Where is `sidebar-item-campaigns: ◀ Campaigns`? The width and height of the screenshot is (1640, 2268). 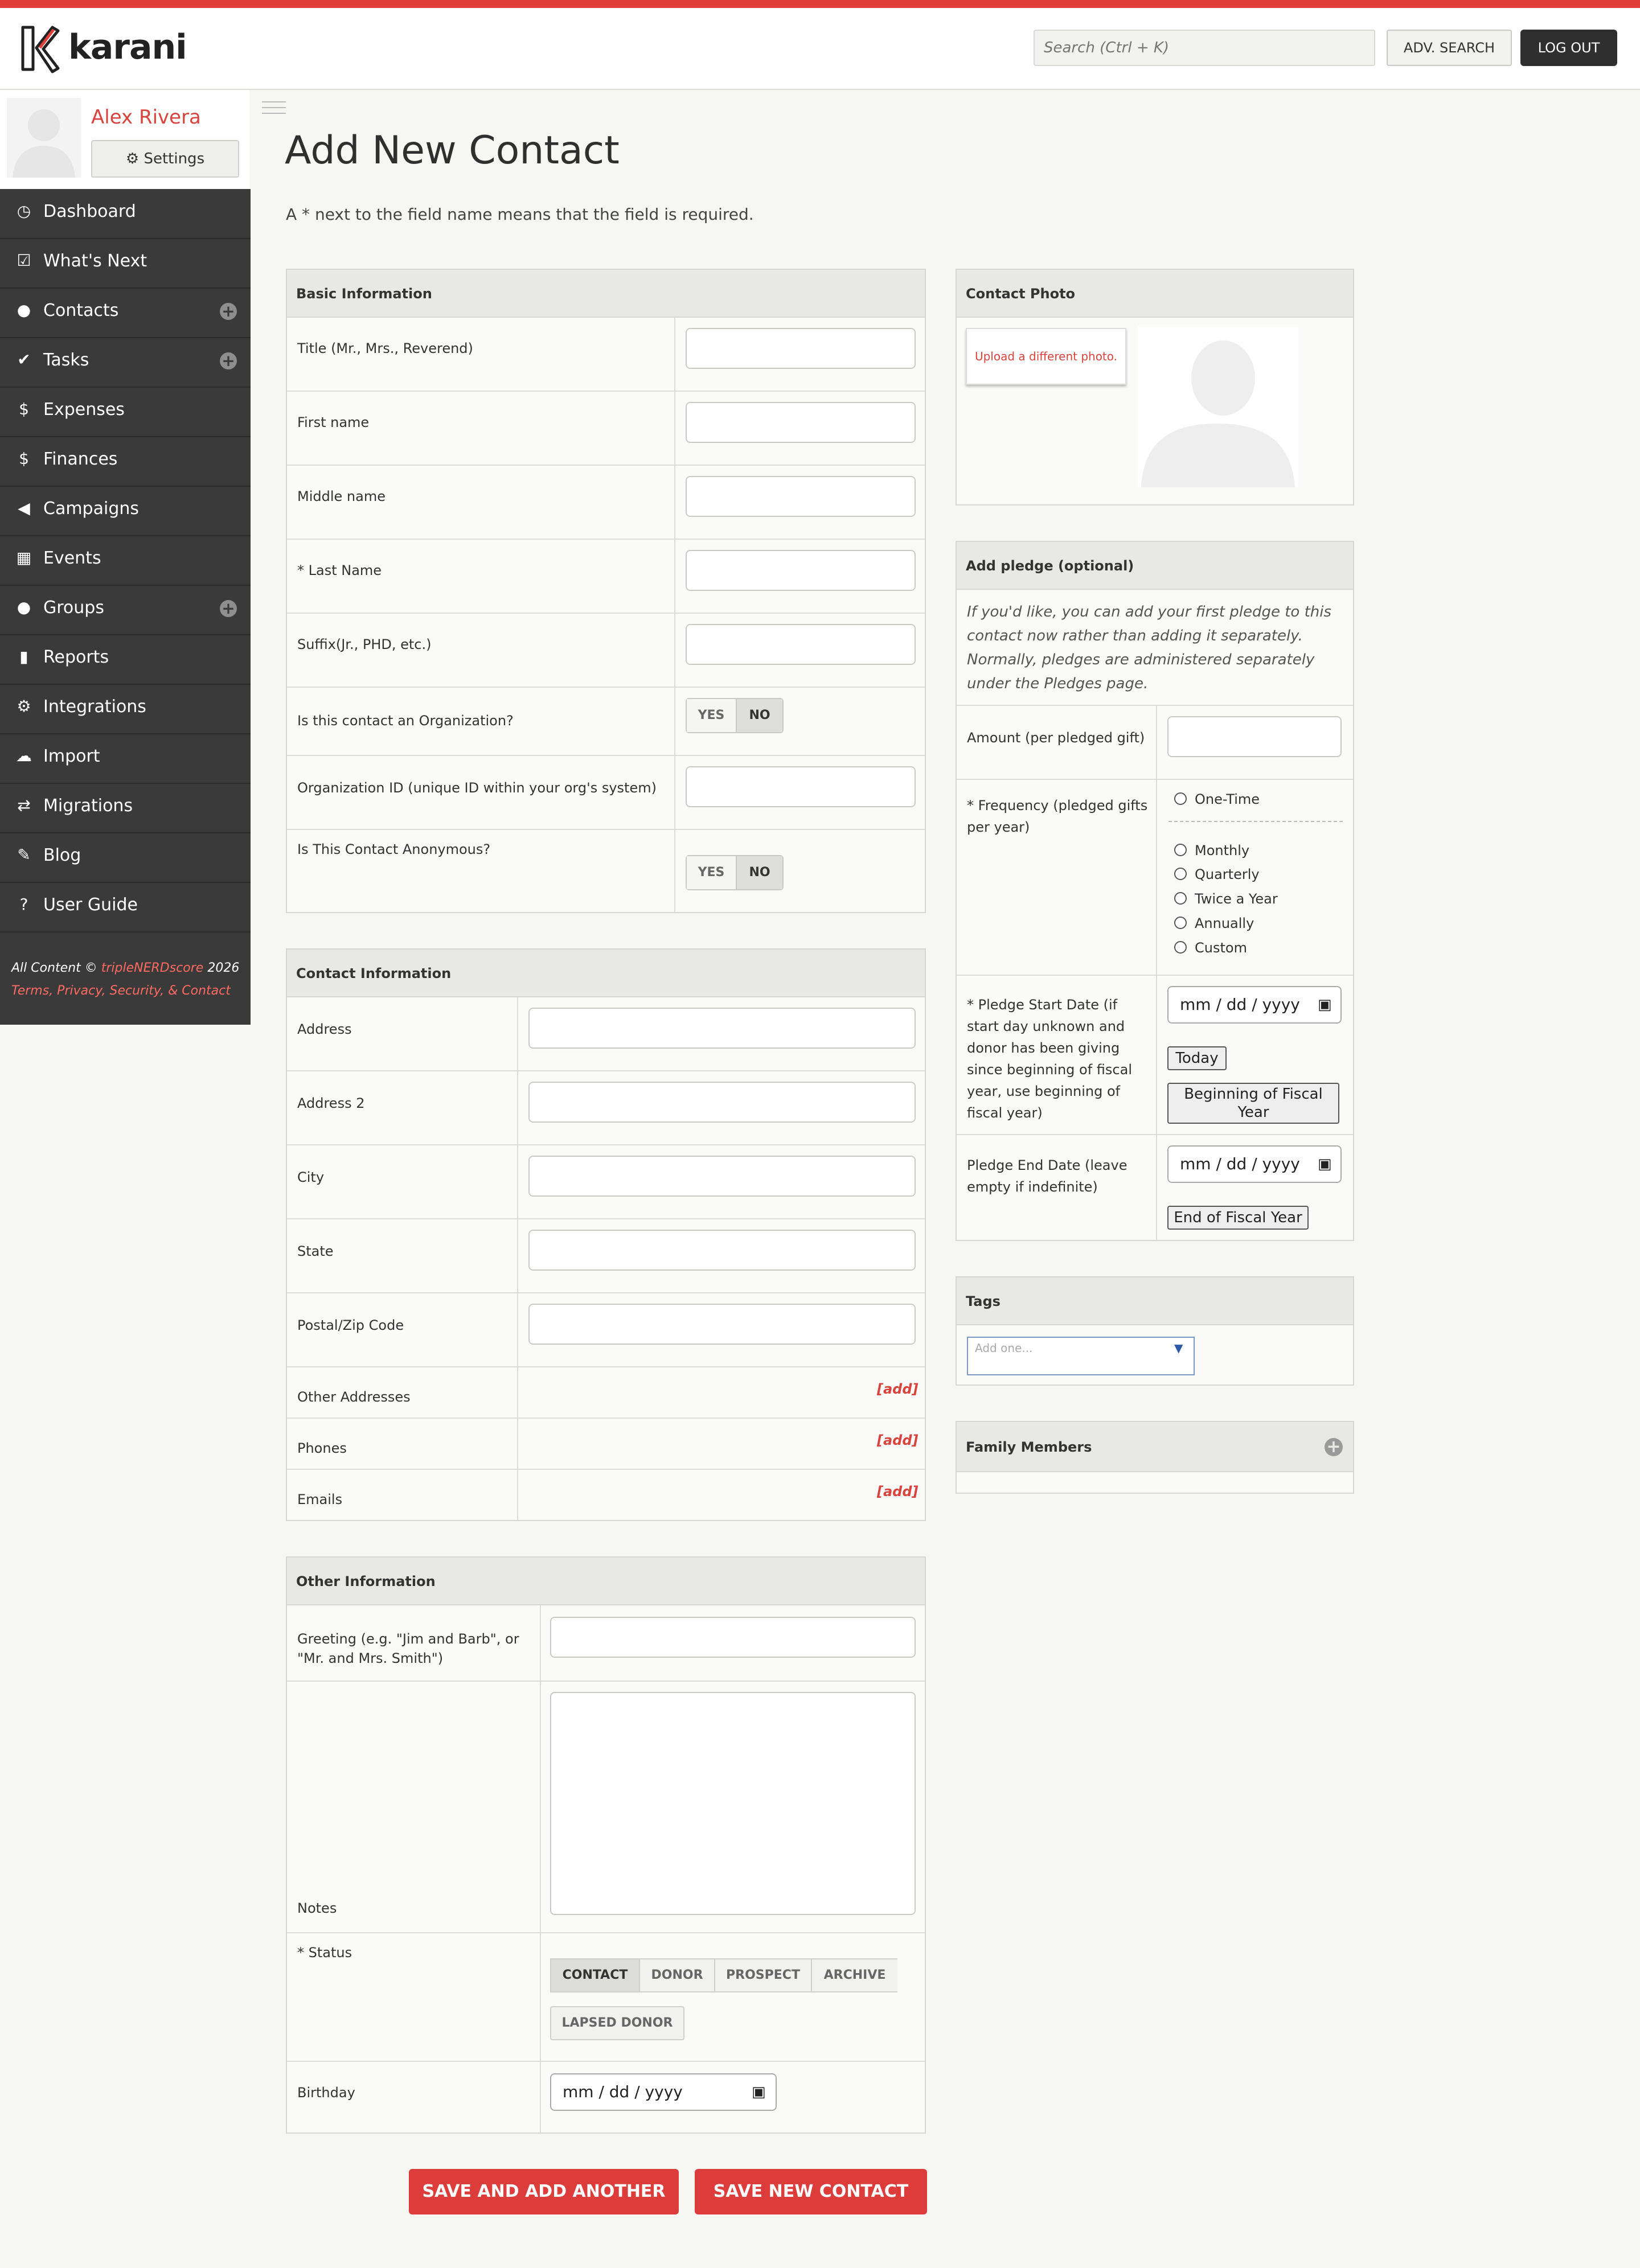
sidebar-item-campaigns: ◀ Campaigns is located at coordinates (125, 511).